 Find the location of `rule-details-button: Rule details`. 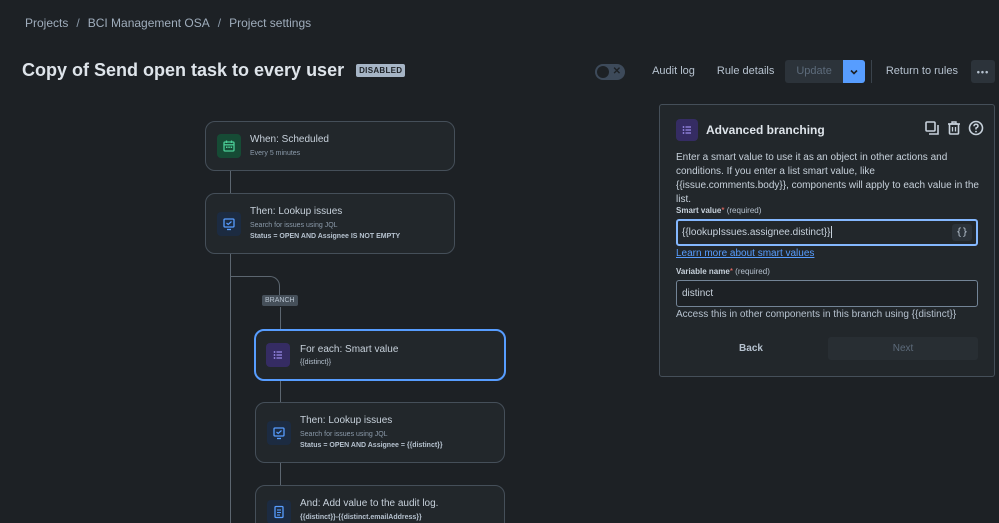

rule-details-button: Rule details is located at coordinates (745, 71).